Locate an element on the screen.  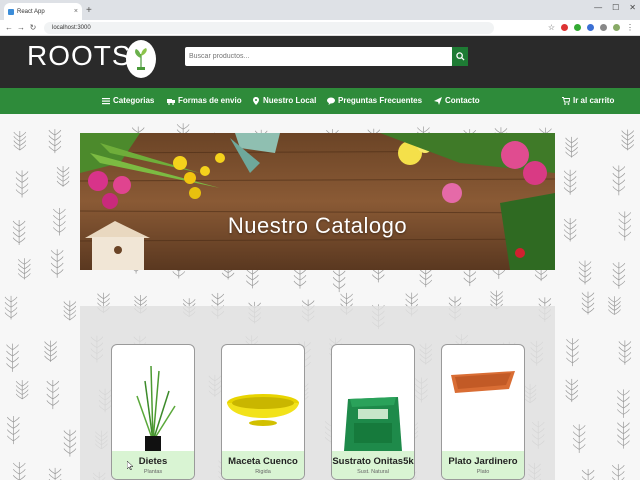
product-image-sustrato is located at coordinates (373, 398).